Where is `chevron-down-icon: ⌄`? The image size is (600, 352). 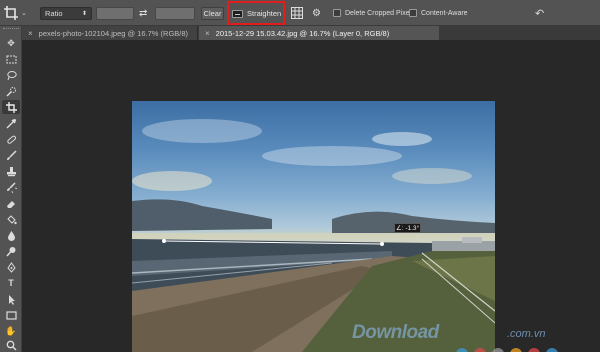 chevron-down-icon: ⌄ is located at coordinates (24, 13).